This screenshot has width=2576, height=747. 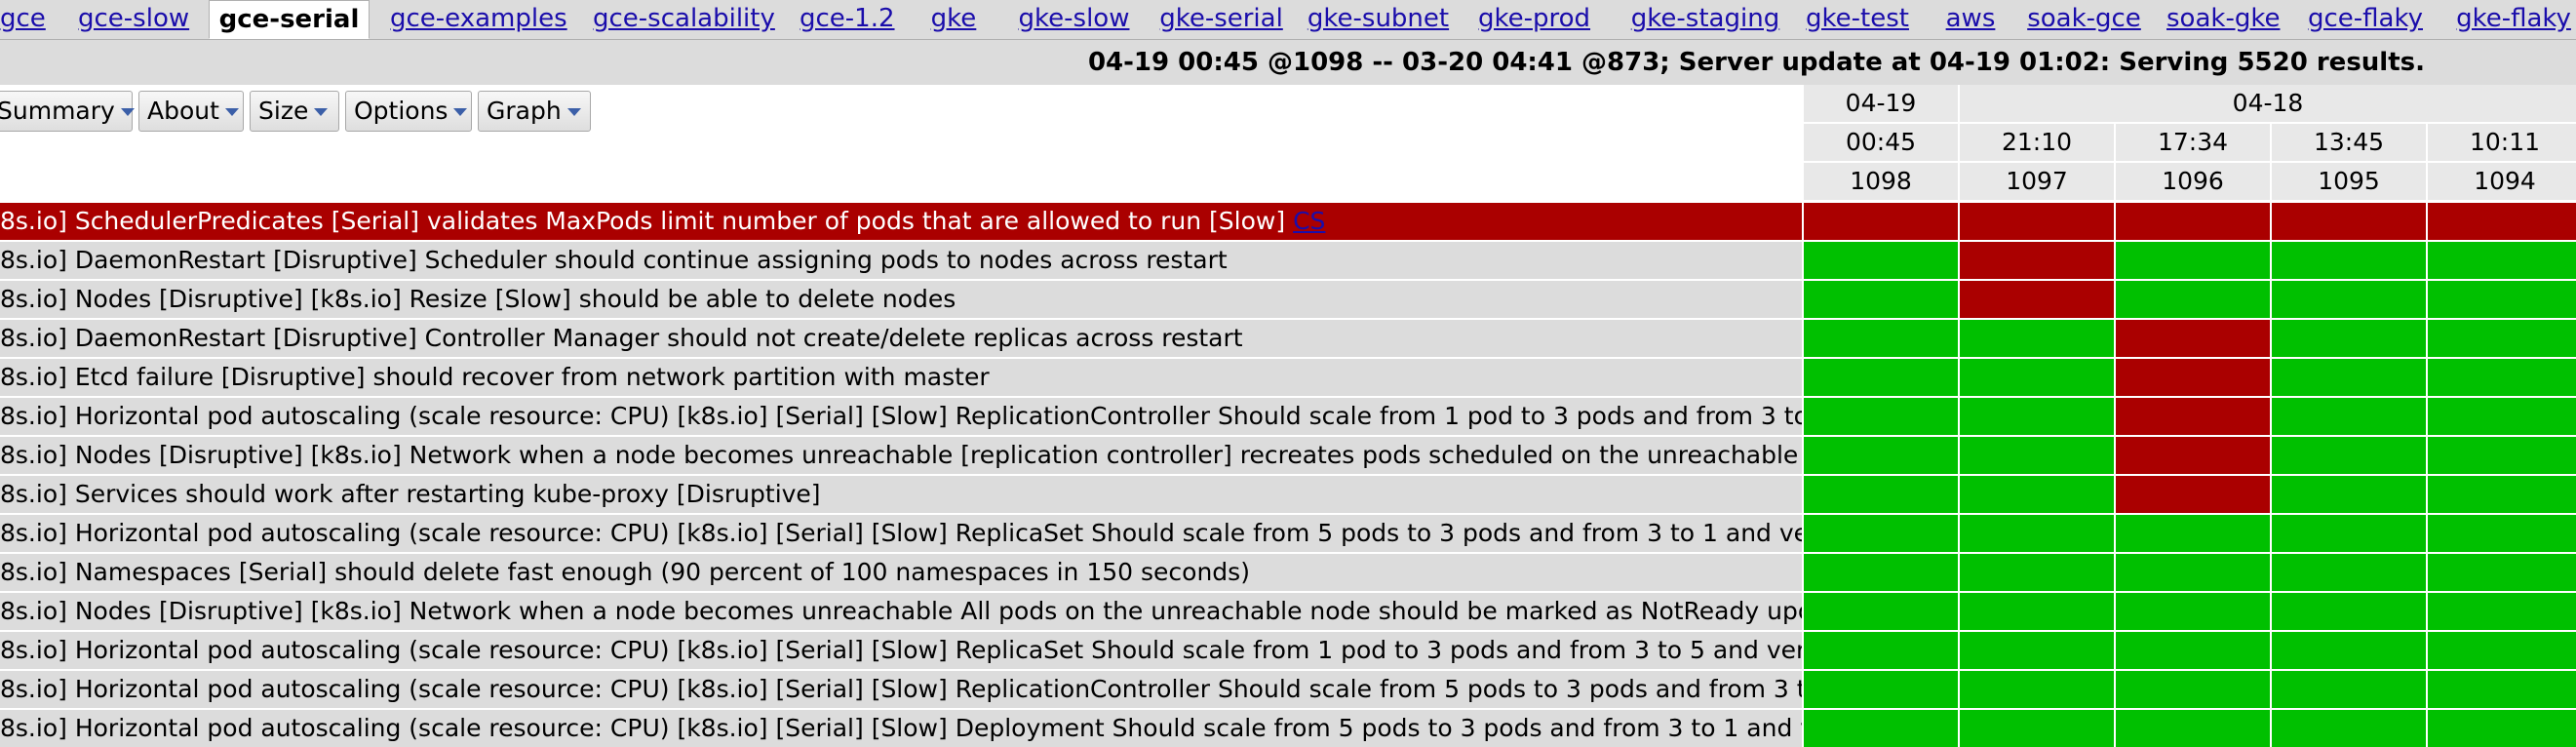 What do you see at coordinates (191, 112) in the screenshot?
I see `about-menu-button: About` at bounding box center [191, 112].